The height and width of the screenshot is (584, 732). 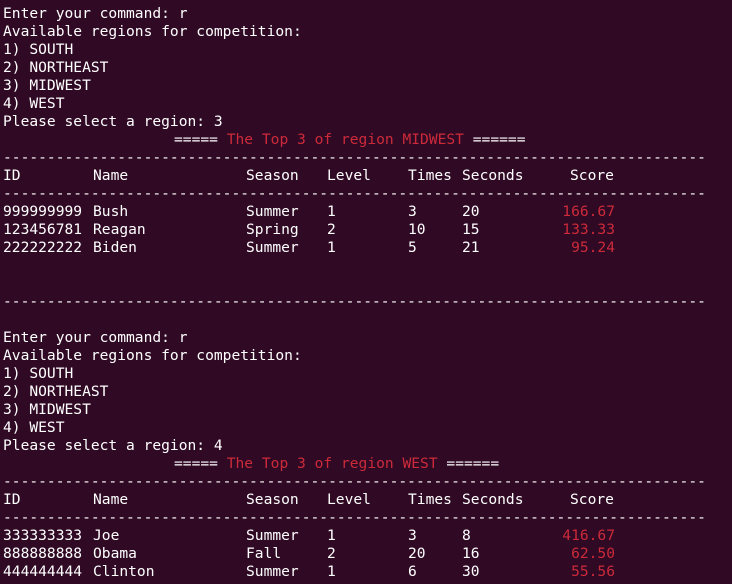 I want to click on cell-seconds: 8, so click(x=466, y=535).